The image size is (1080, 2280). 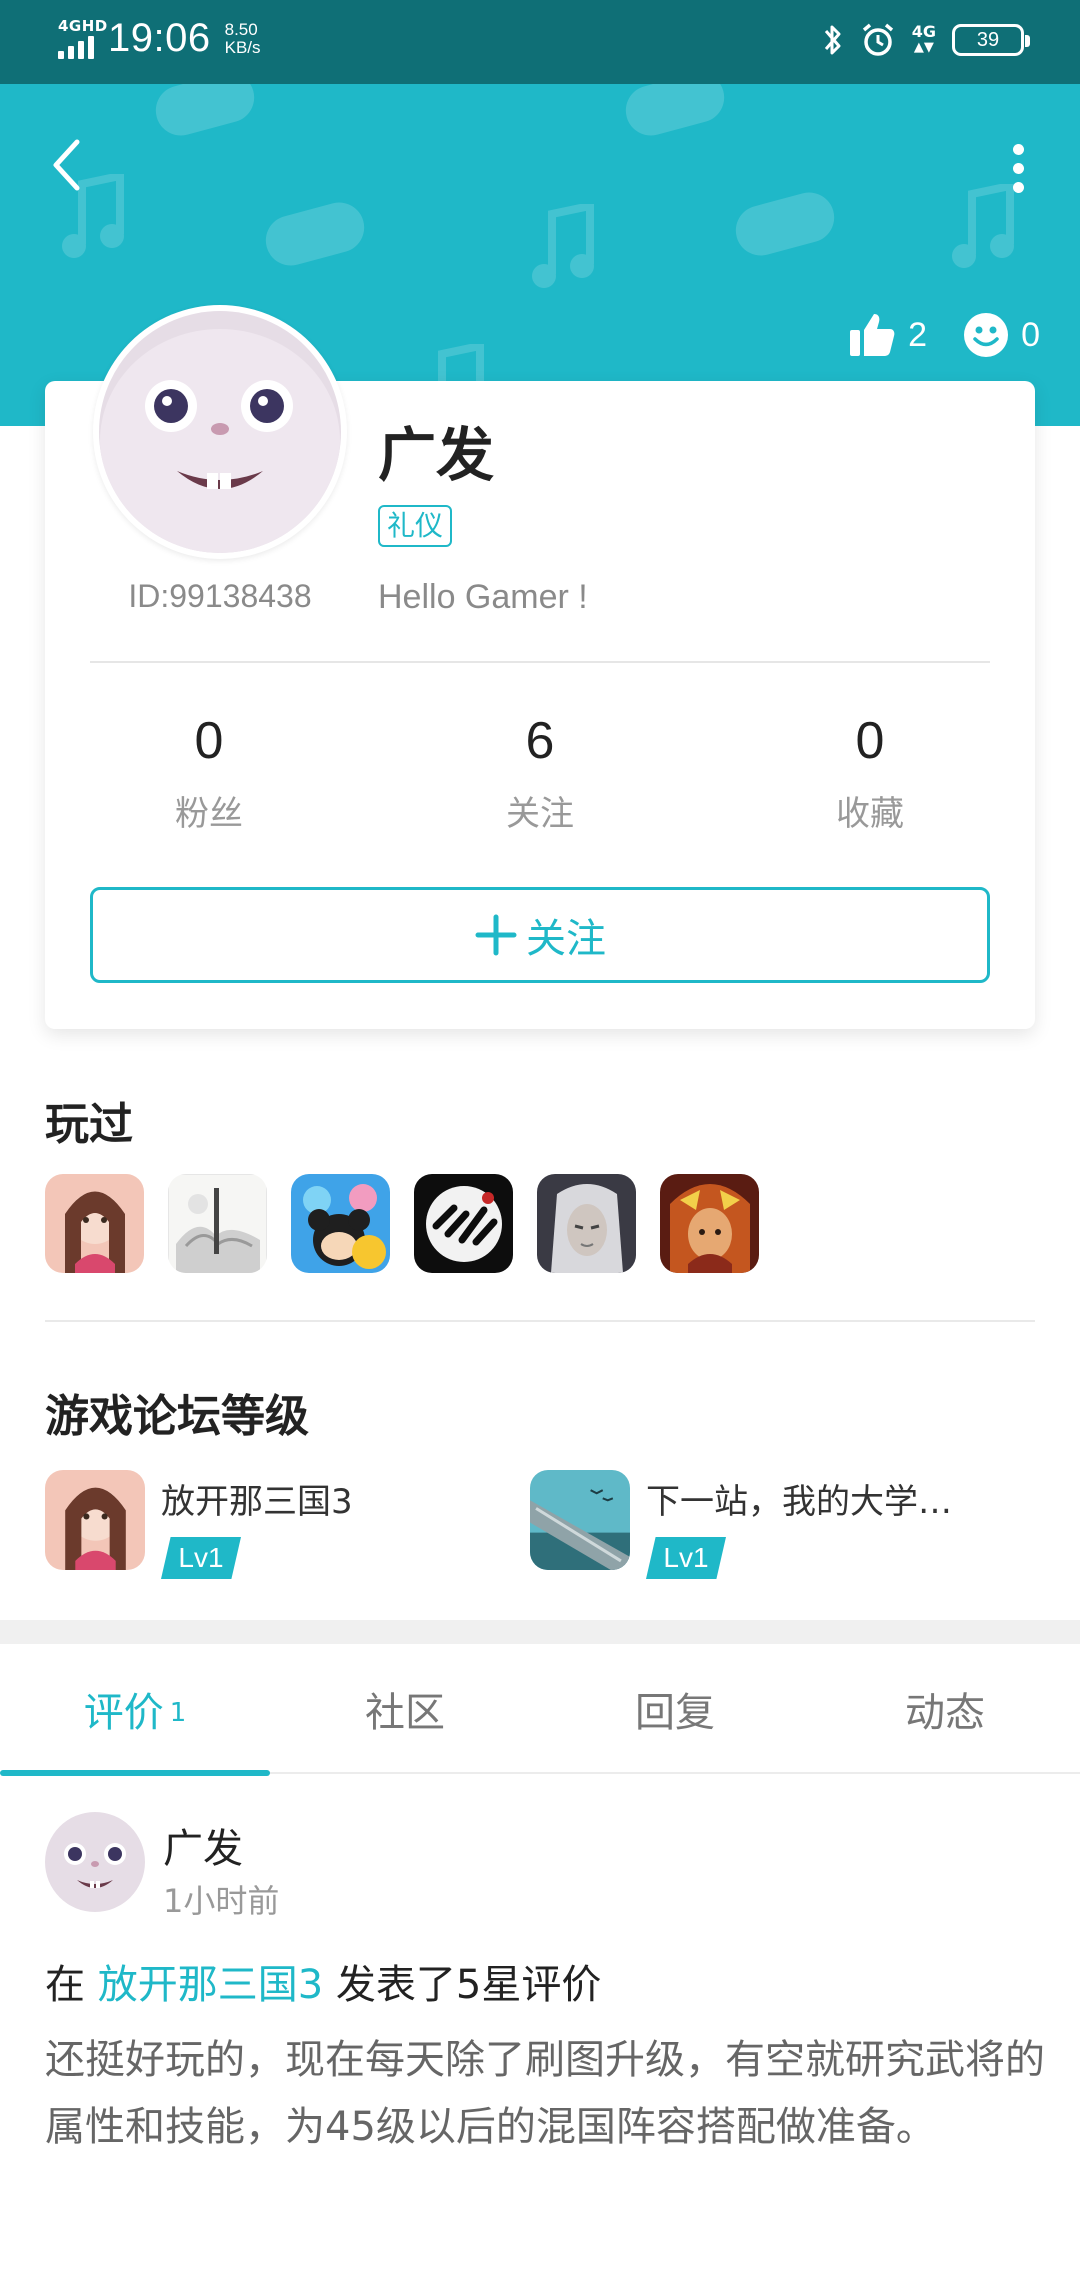 What do you see at coordinates (877, 39) in the screenshot?
I see `alarm-icon` at bounding box center [877, 39].